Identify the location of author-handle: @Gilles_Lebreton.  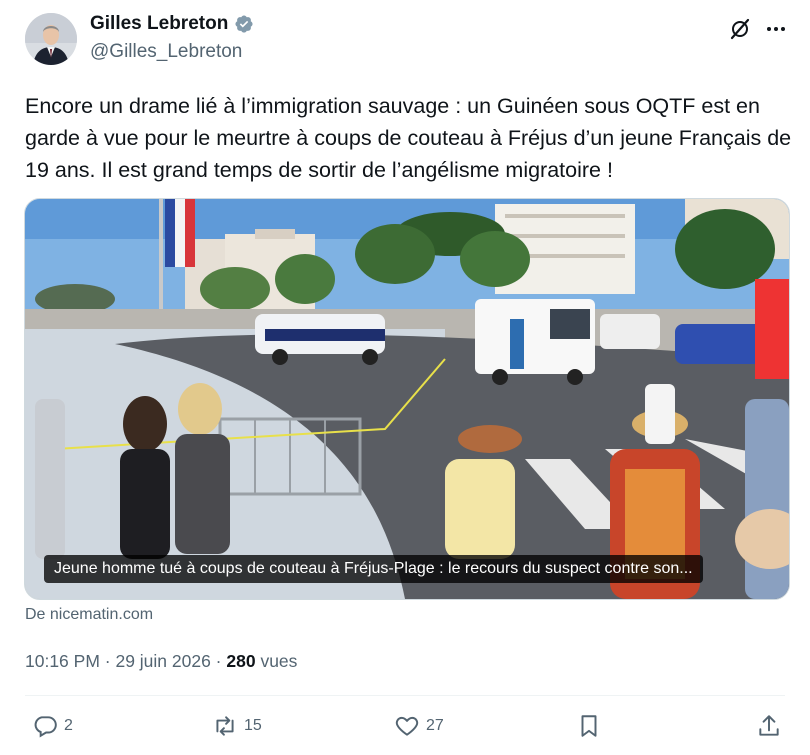
(166, 52).